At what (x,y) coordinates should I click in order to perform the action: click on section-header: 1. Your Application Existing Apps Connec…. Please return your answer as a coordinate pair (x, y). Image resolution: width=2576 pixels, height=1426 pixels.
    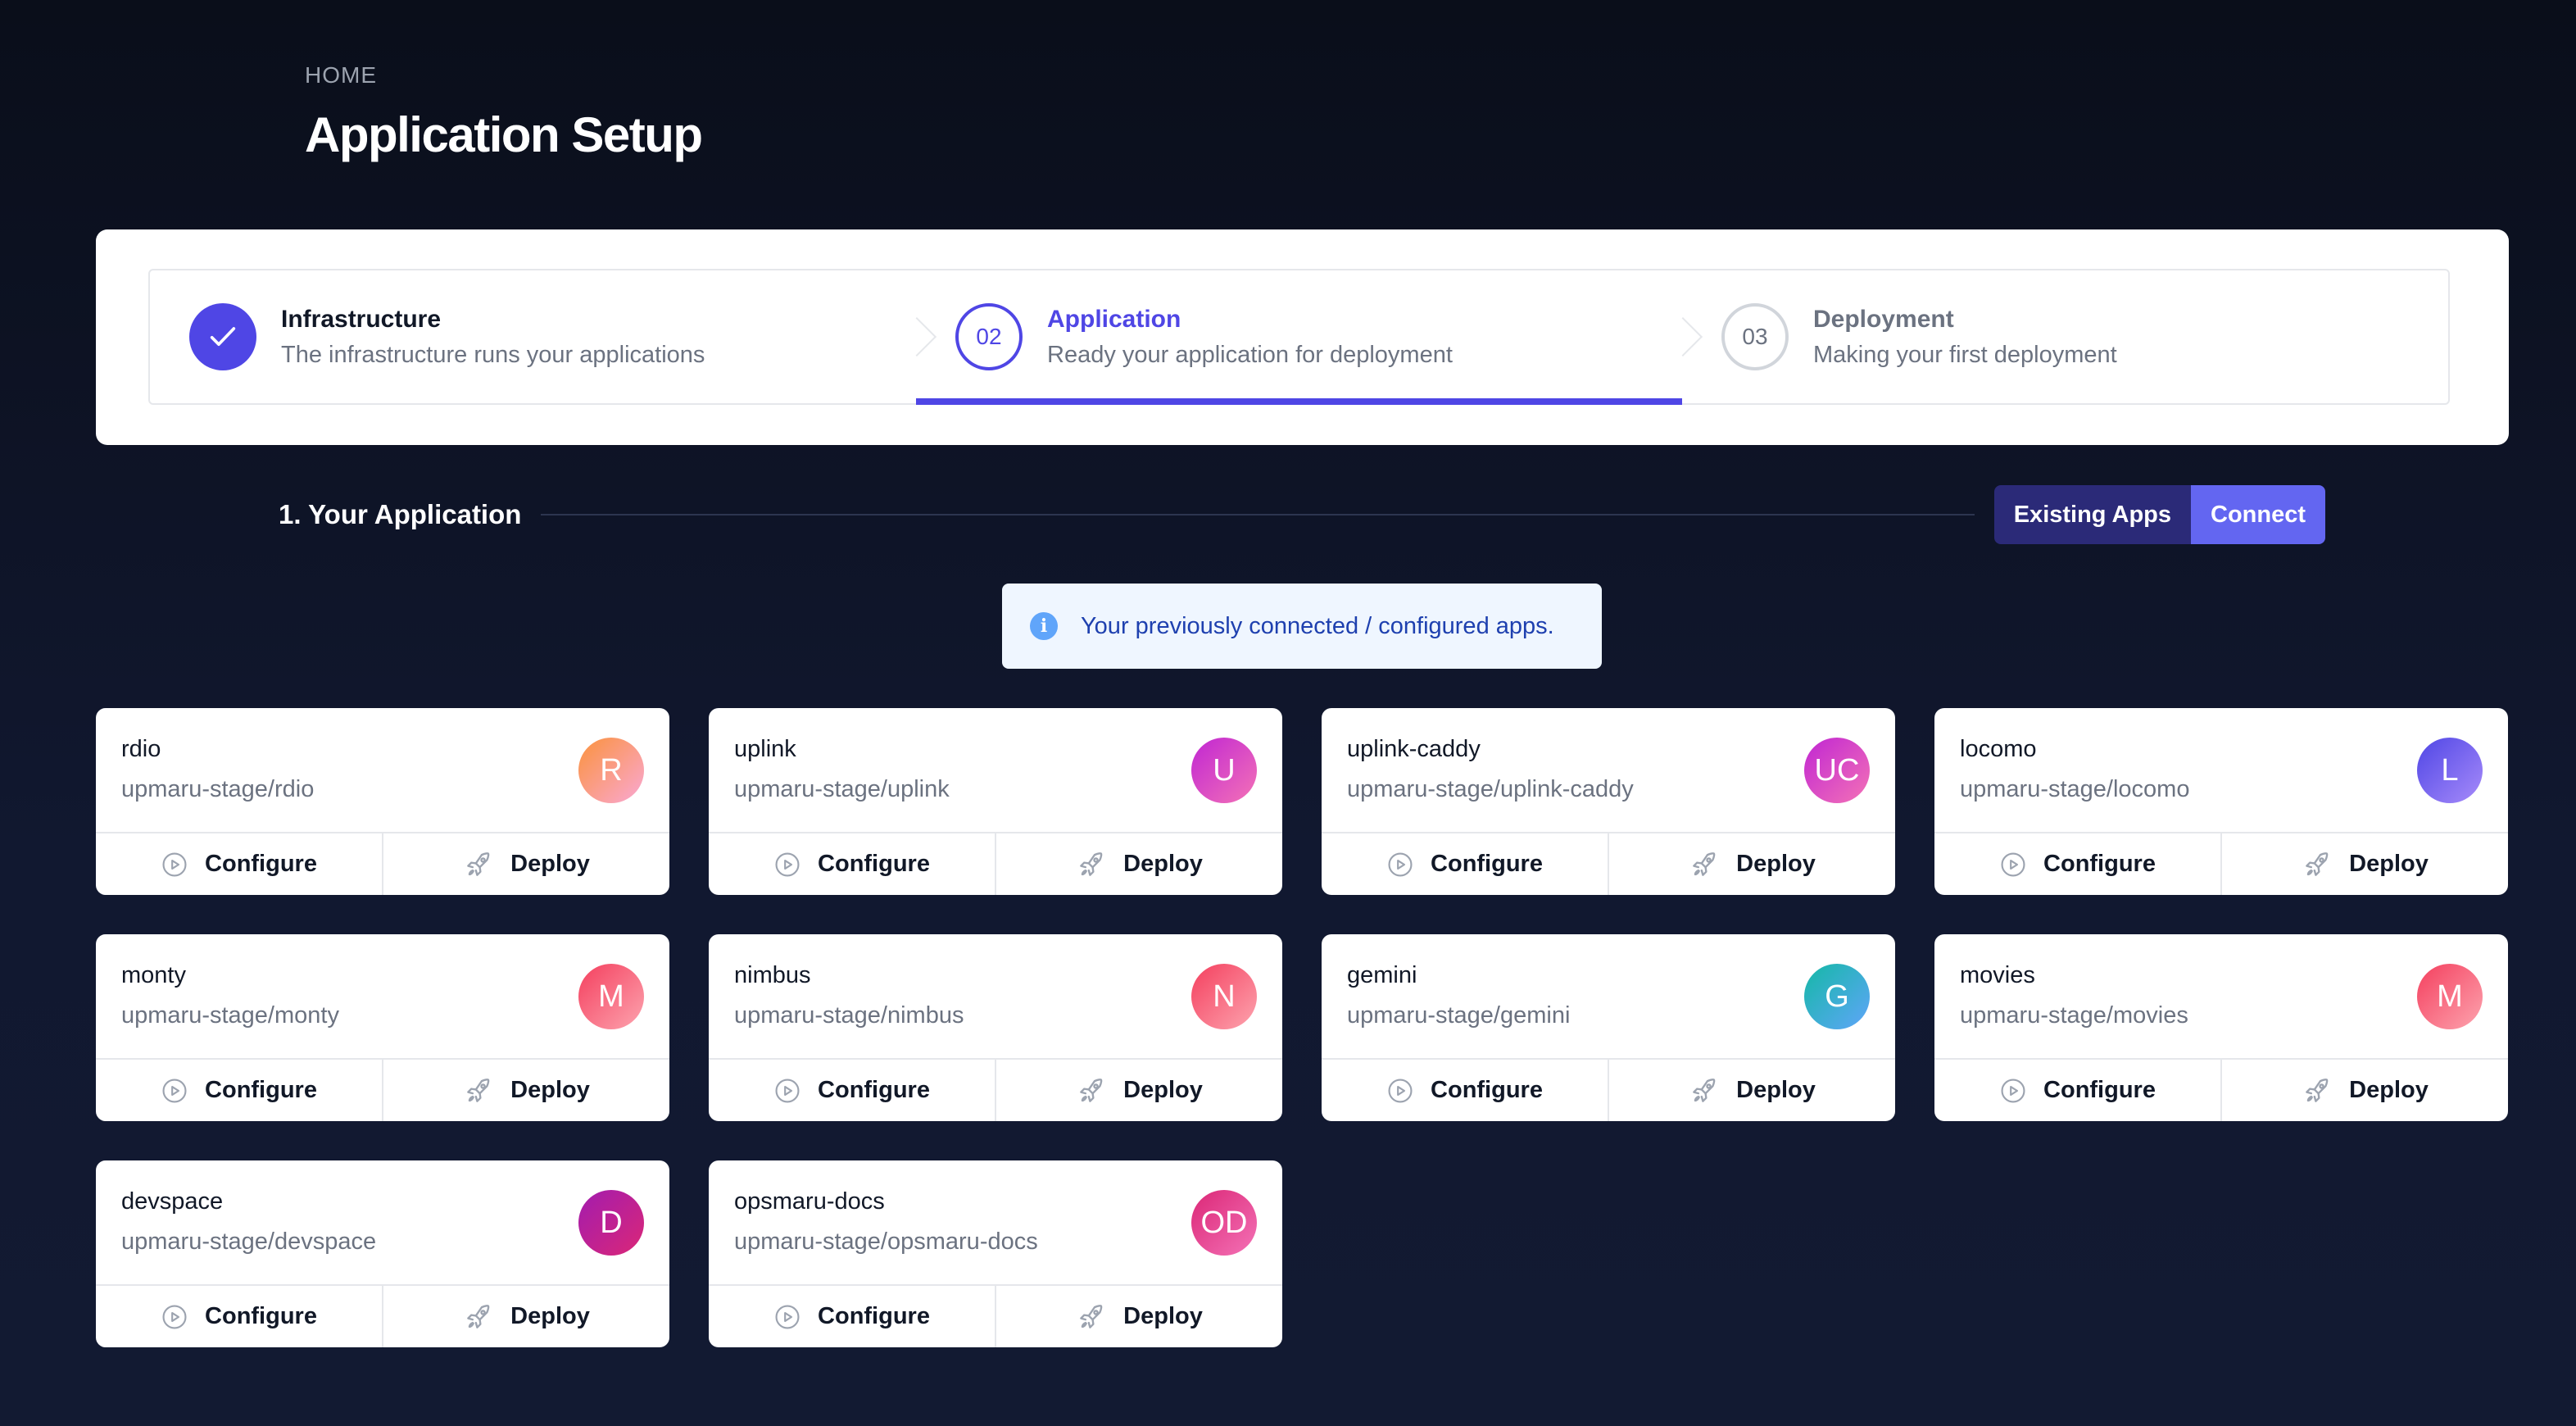
    Looking at the image, I should click on (1302, 514).